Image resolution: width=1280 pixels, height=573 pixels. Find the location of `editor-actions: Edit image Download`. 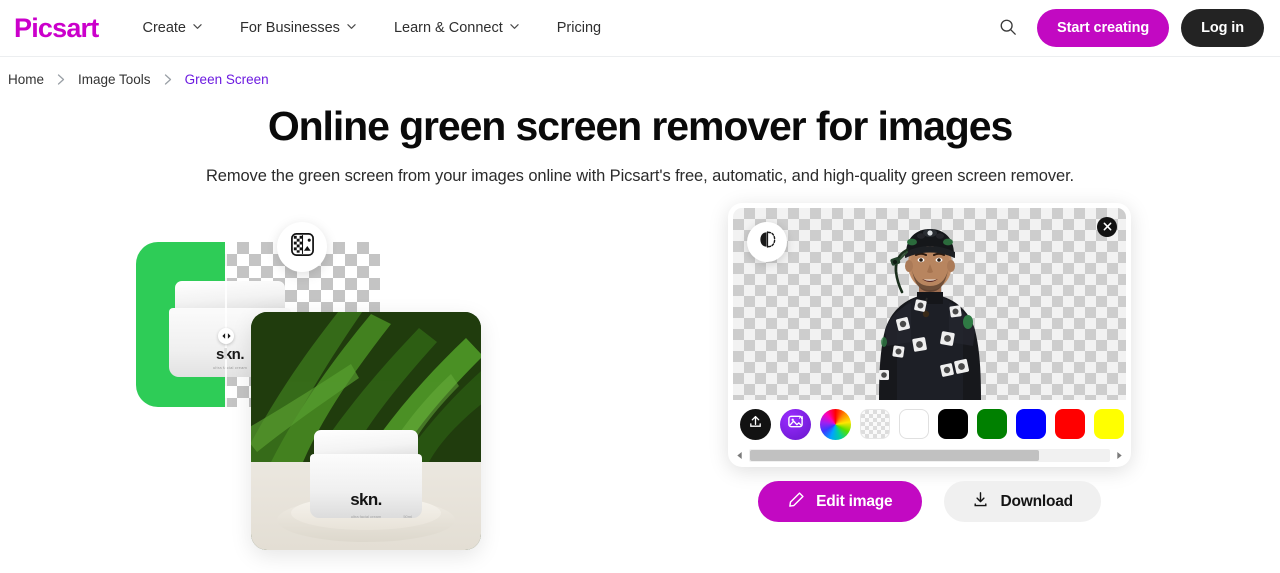

editor-actions: Edit image Download is located at coordinates (929, 502).